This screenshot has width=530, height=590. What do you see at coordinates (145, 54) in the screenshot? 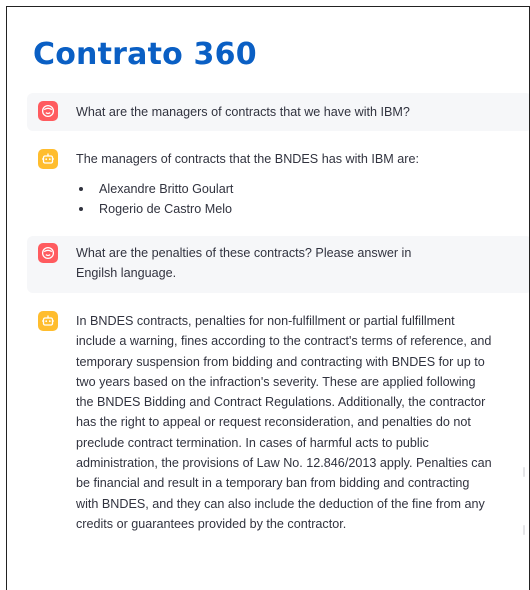
I see `page-title: Contrato 360` at bounding box center [145, 54].